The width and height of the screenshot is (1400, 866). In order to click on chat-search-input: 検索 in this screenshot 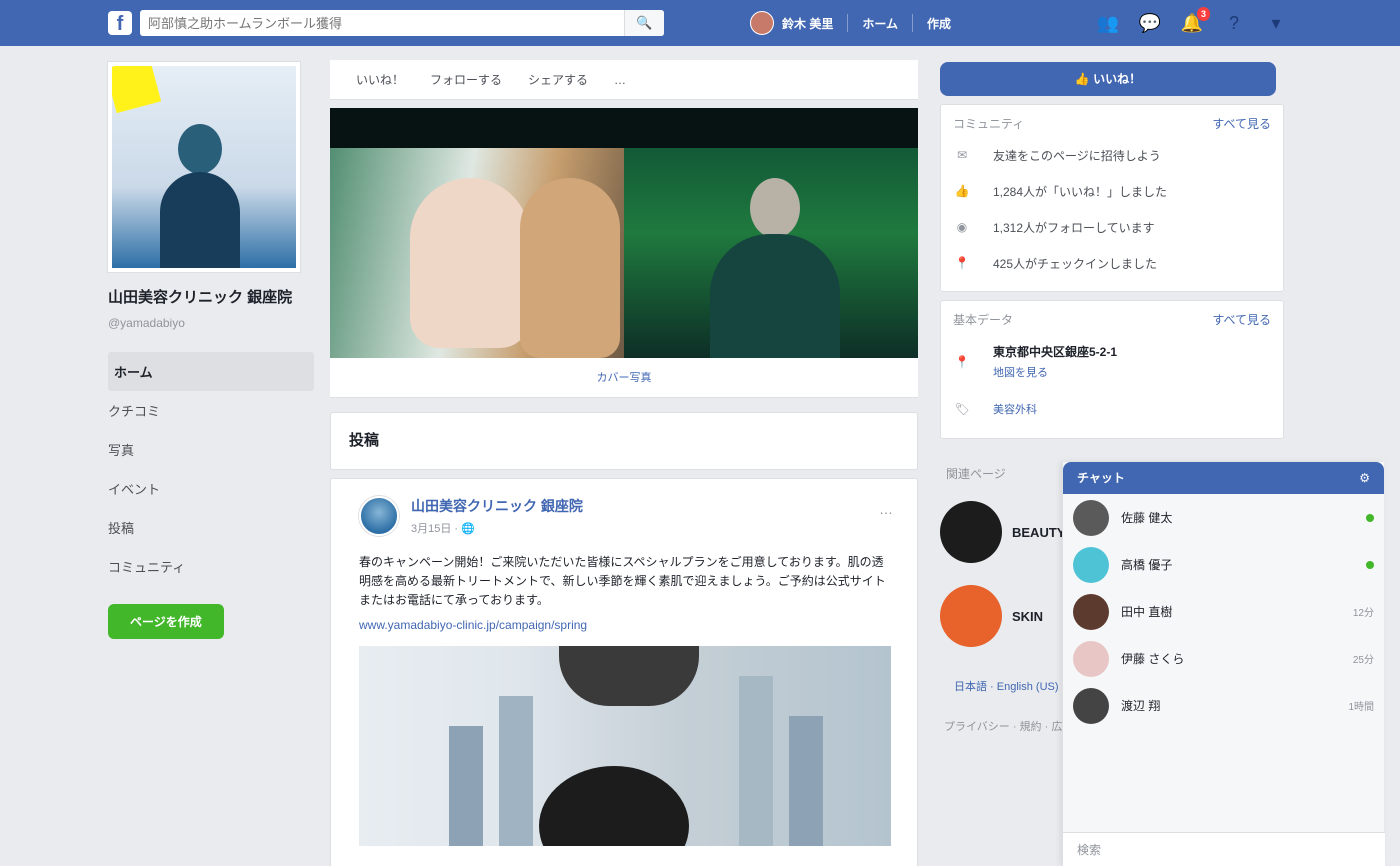, I will do `click(1224, 849)`.